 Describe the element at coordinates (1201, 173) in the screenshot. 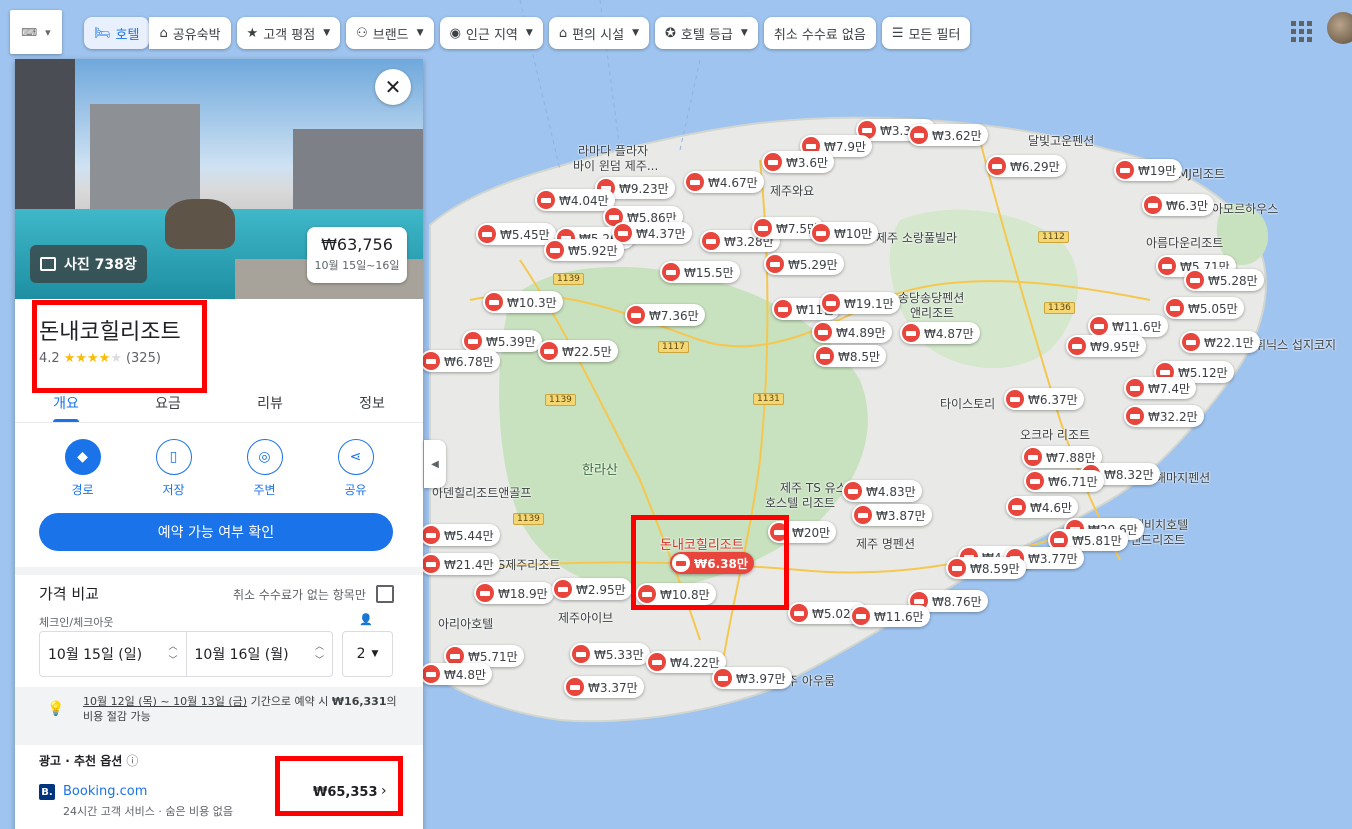

I see `map-label: MJ리조트` at that location.